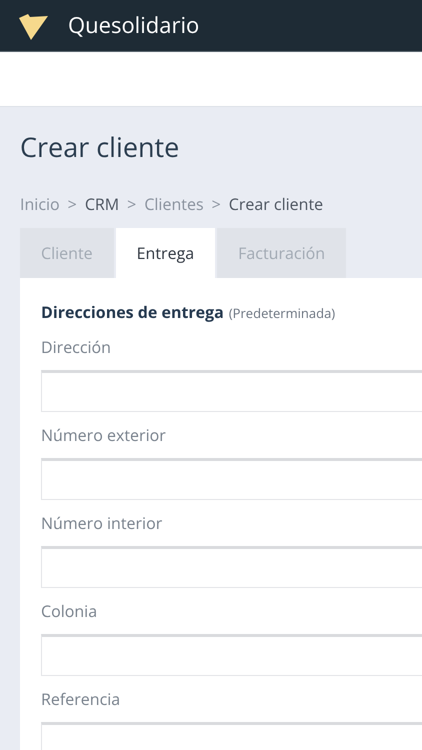  I want to click on tab: Facturación, so click(281, 253).